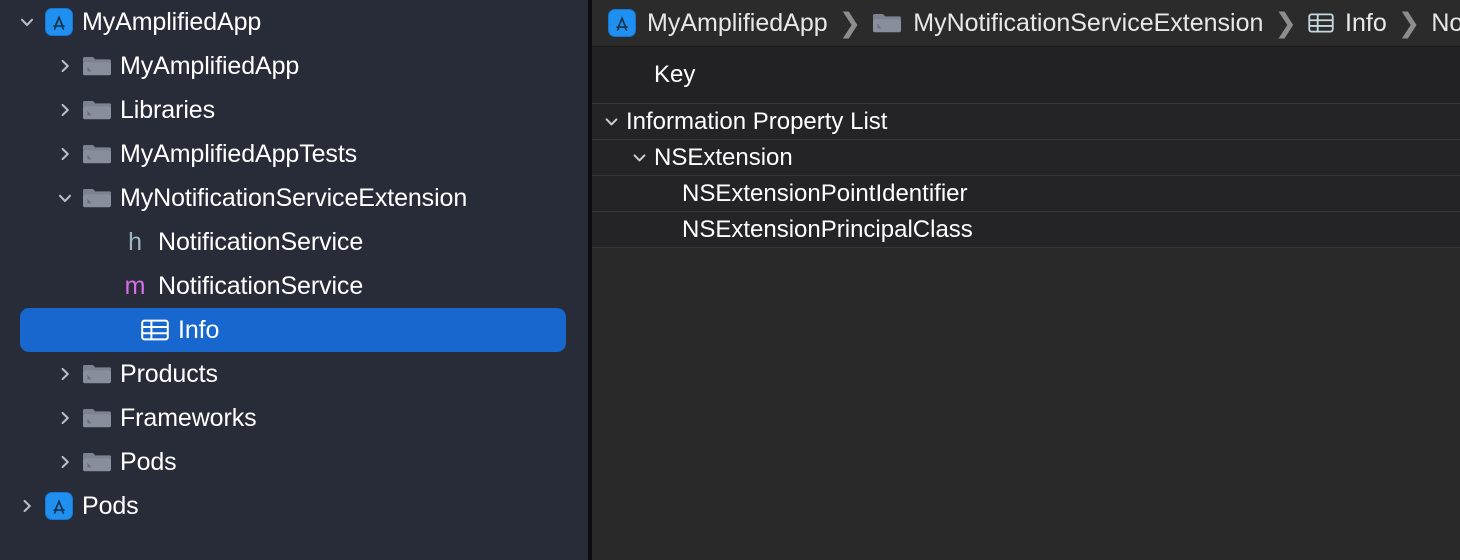 The width and height of the screenshot is (1460, 560). What do you see at coordinates (1088, 22) in the screenshot?
I see `breadcrumb-item-label: MyNotificationServiceExtension` at bounding box center [1088, 22].